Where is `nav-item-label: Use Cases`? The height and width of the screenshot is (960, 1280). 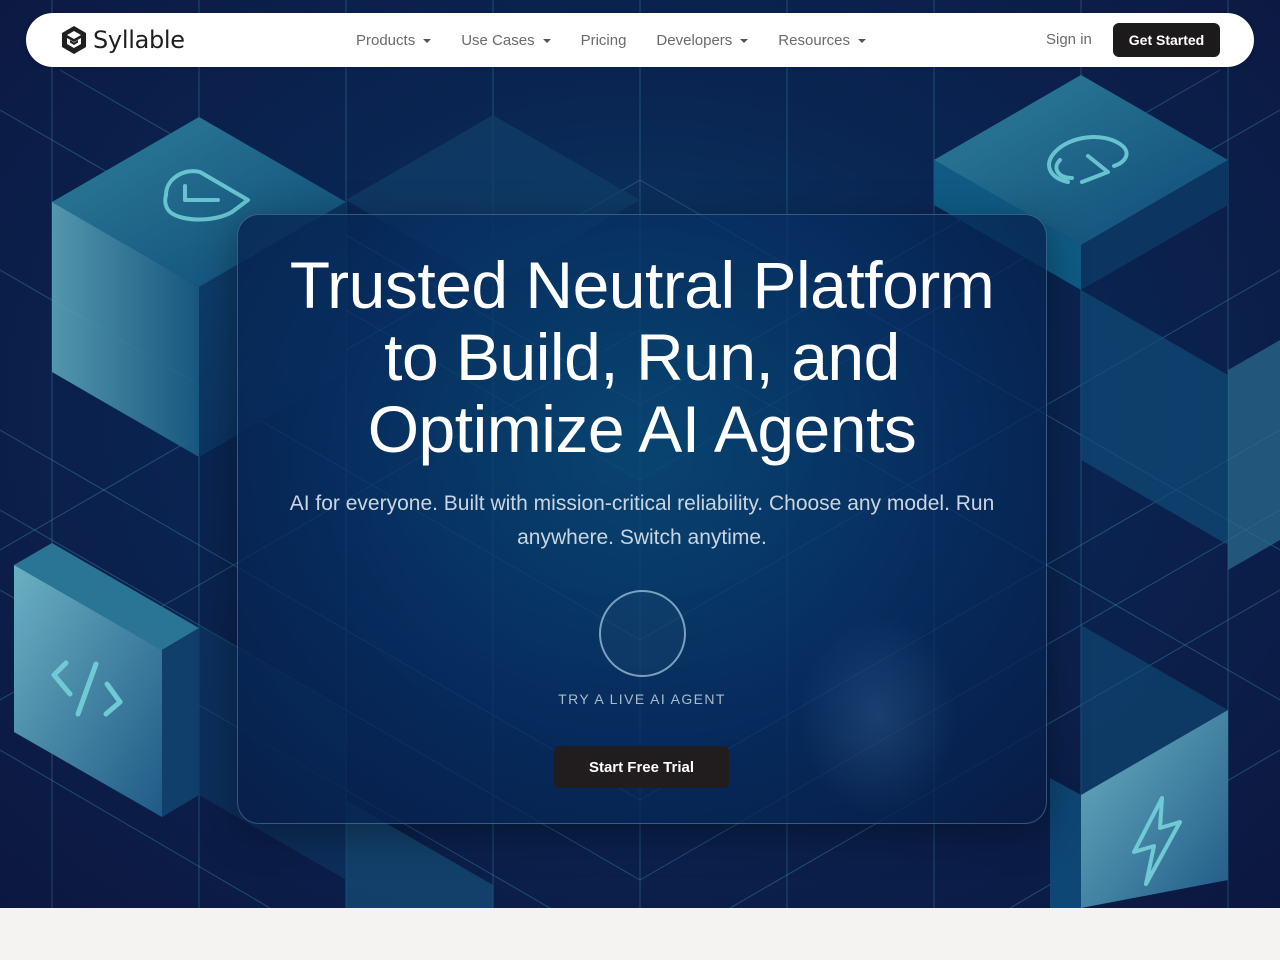 nav-item-label: Use Cases is located at coordinates (498, 40).